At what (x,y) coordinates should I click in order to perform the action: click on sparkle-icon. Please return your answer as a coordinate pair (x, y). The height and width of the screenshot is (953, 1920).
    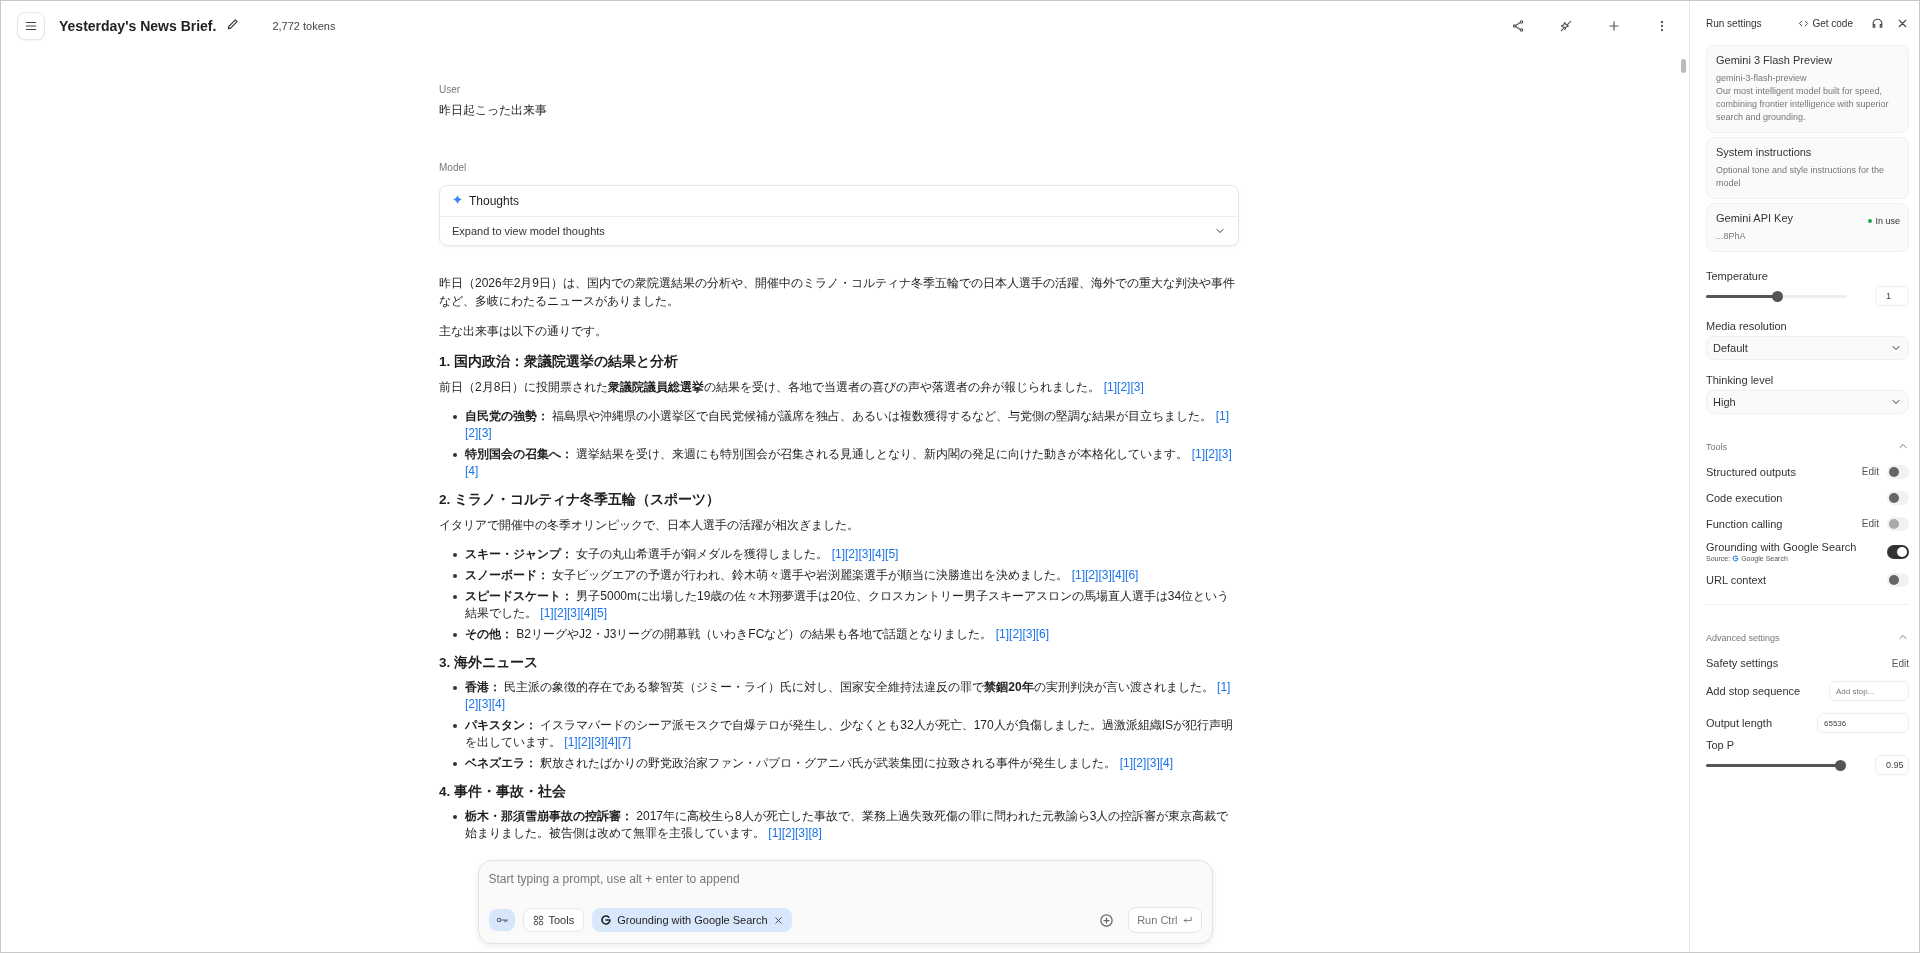
    Looking at the image, I should click on (457, 199).